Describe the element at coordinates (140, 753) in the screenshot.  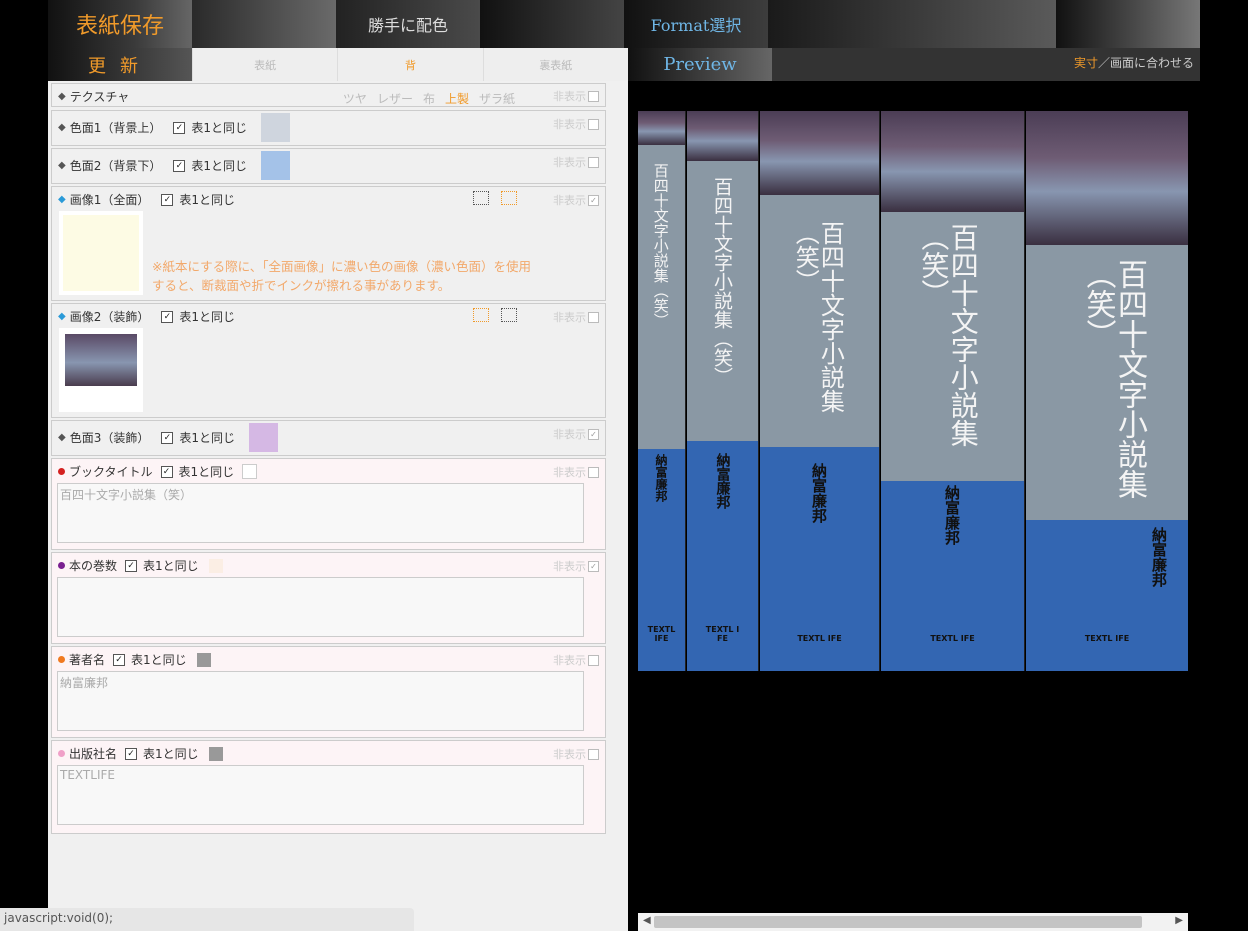
I see `publisher-label: 出版社名 ✓ 表1と同じ` at that location.